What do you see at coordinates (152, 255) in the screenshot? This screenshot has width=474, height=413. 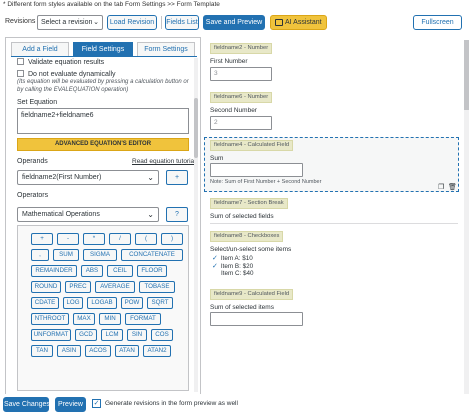 I see `operator-concatenate-button: CONCATENATE` at bounding box center [152, 255].